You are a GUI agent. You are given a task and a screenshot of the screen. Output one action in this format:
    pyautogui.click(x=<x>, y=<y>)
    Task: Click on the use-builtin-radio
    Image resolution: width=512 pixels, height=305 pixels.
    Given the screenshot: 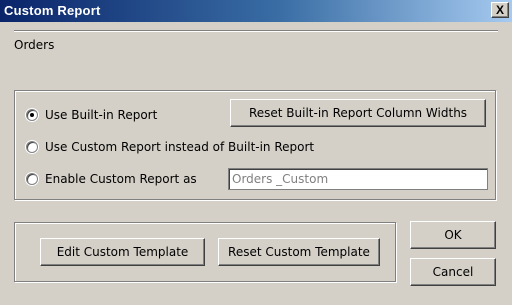 What is the action you would take?
    pyautogui.click(x=32, y=115)
    